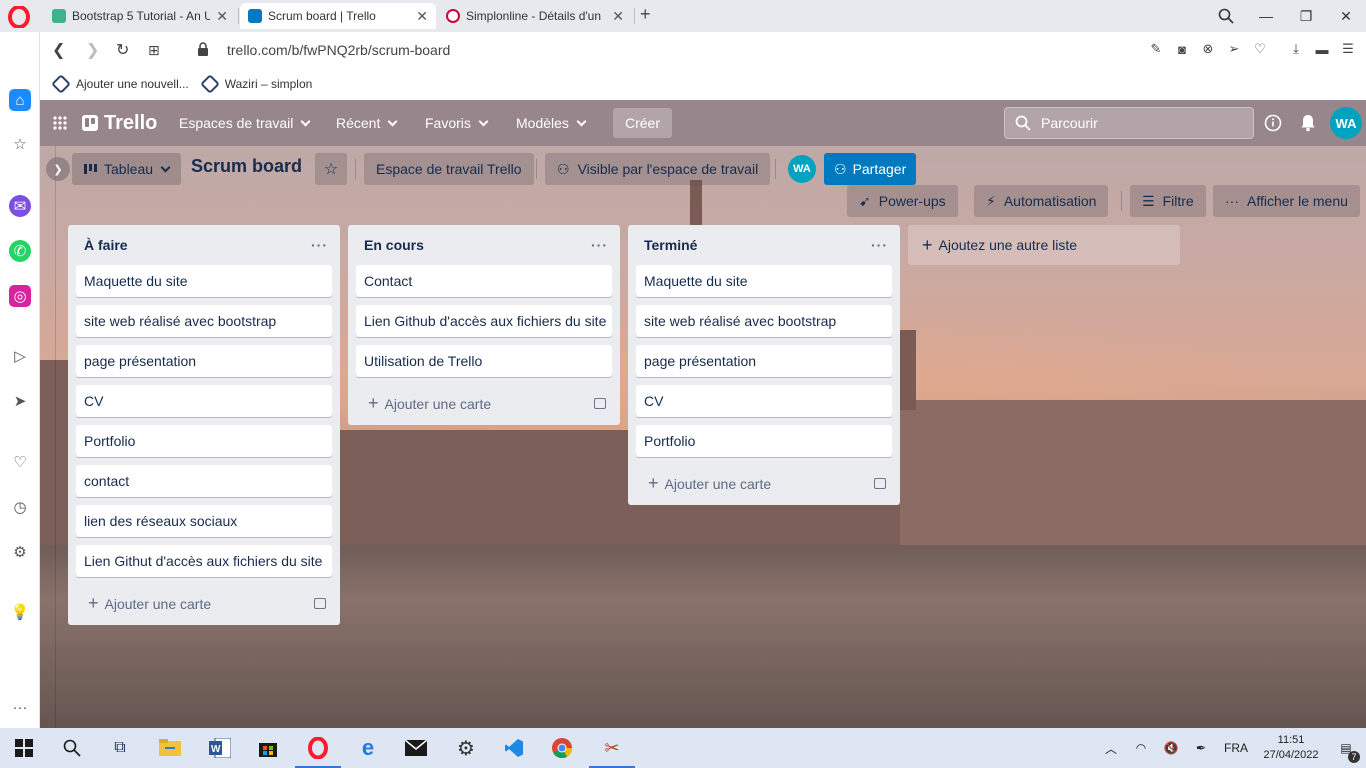 The image size is (1366, 768). What do you see at coordinates (484, 245) in the screenshot?
I see `list-header: En cours ···` at bounding box center [484, 245].